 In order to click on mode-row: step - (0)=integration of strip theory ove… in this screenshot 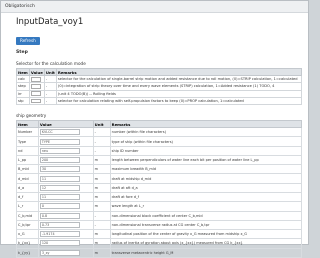, I will do `click(159, 86)`.